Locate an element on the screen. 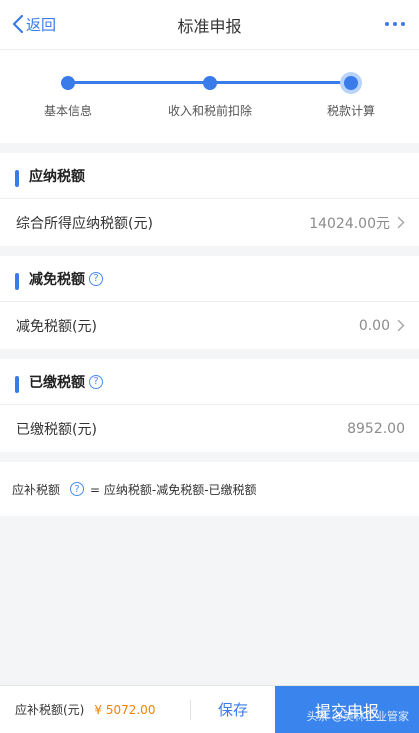 This screenshot has height=733, width=419. tax-reduction-row: 减免税额(元) 0.00 is located at coordinates (209, 325).